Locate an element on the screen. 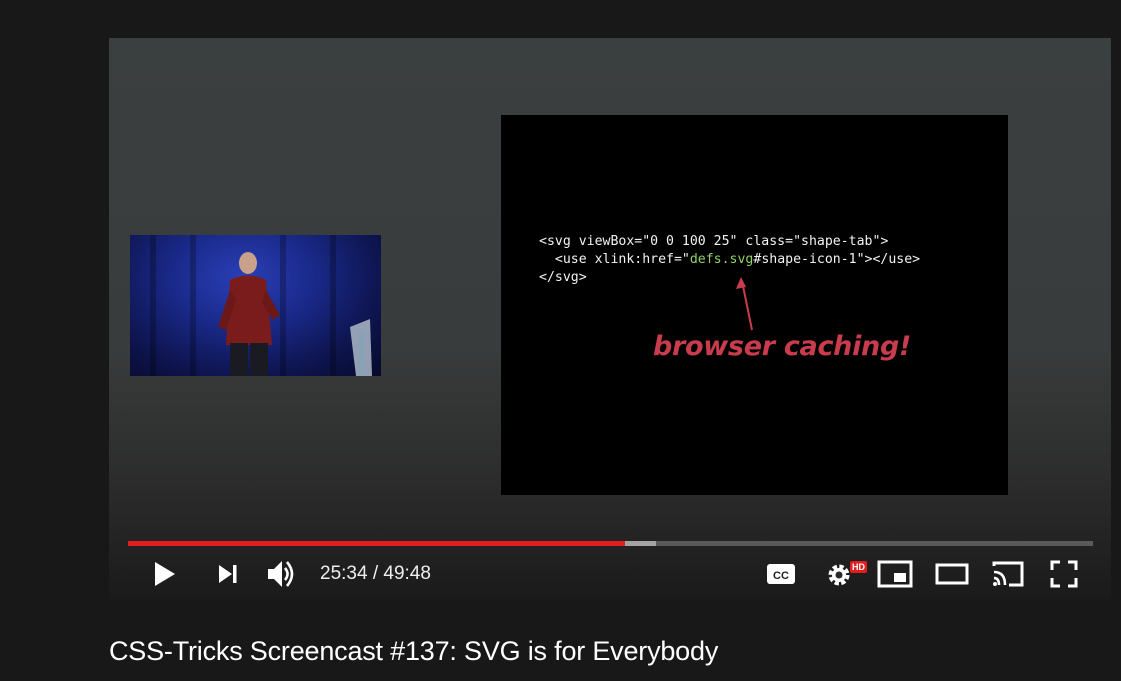 This screenshot has height=681, width=1121. volume-icon is located at coordinates (281, 574).